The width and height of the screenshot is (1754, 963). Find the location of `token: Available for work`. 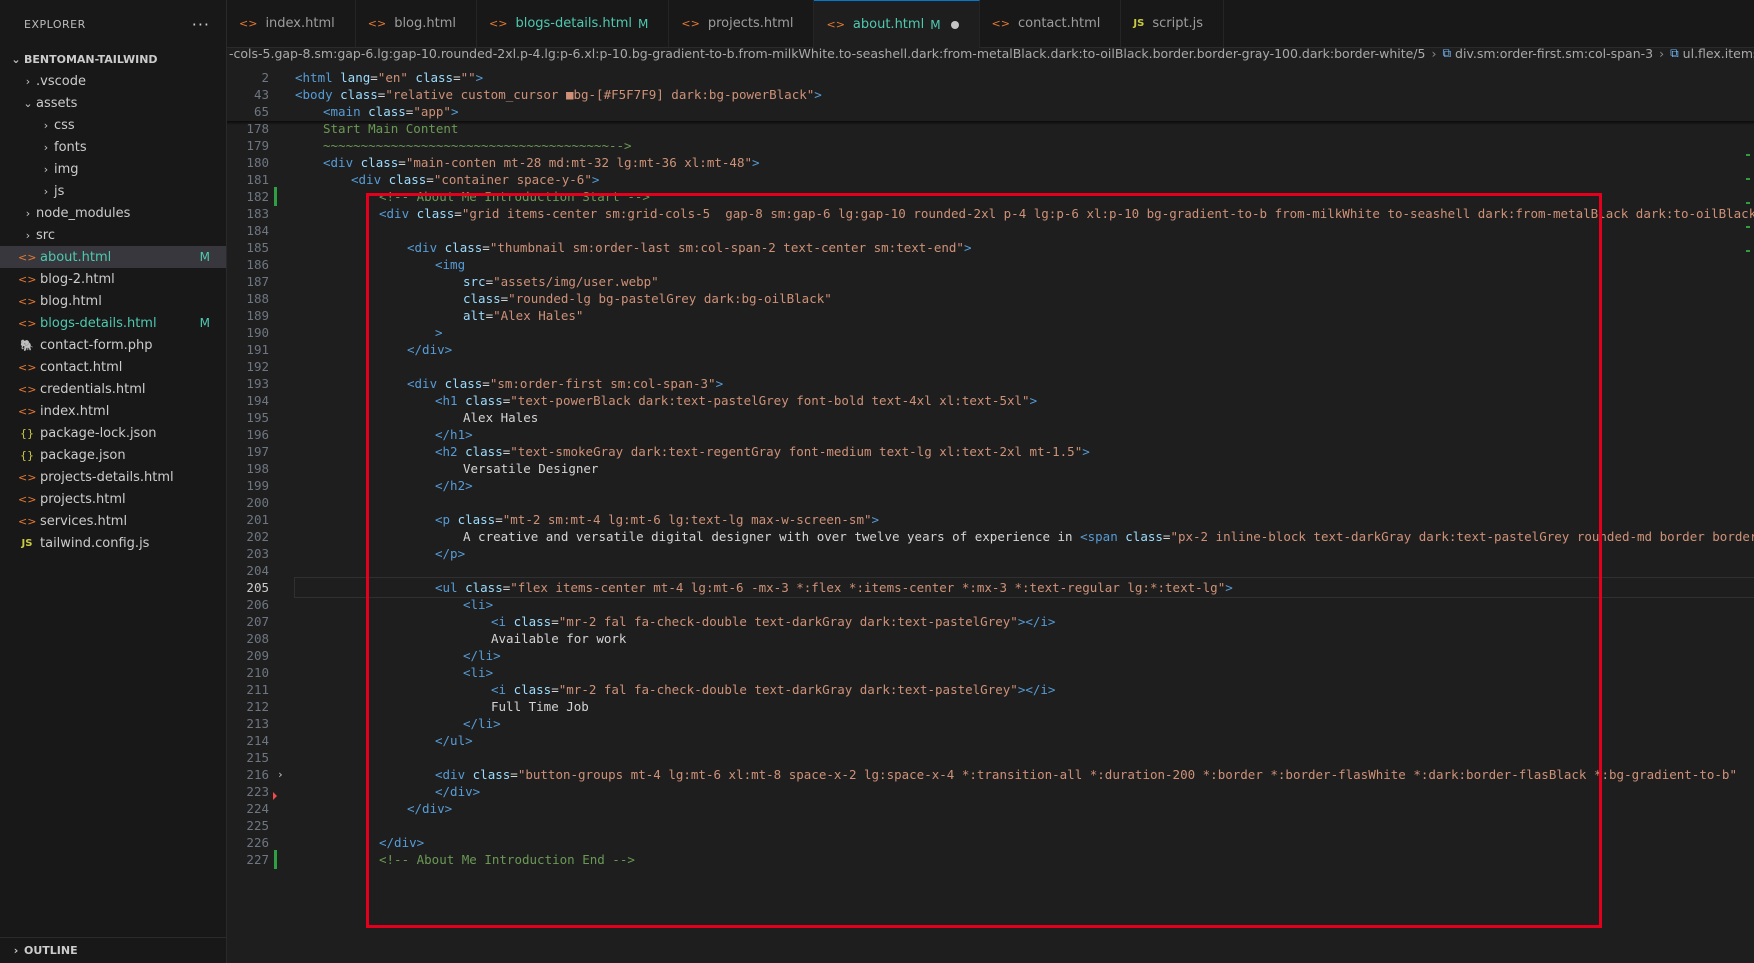

token: Available for work is located at coordinates (559, 638).